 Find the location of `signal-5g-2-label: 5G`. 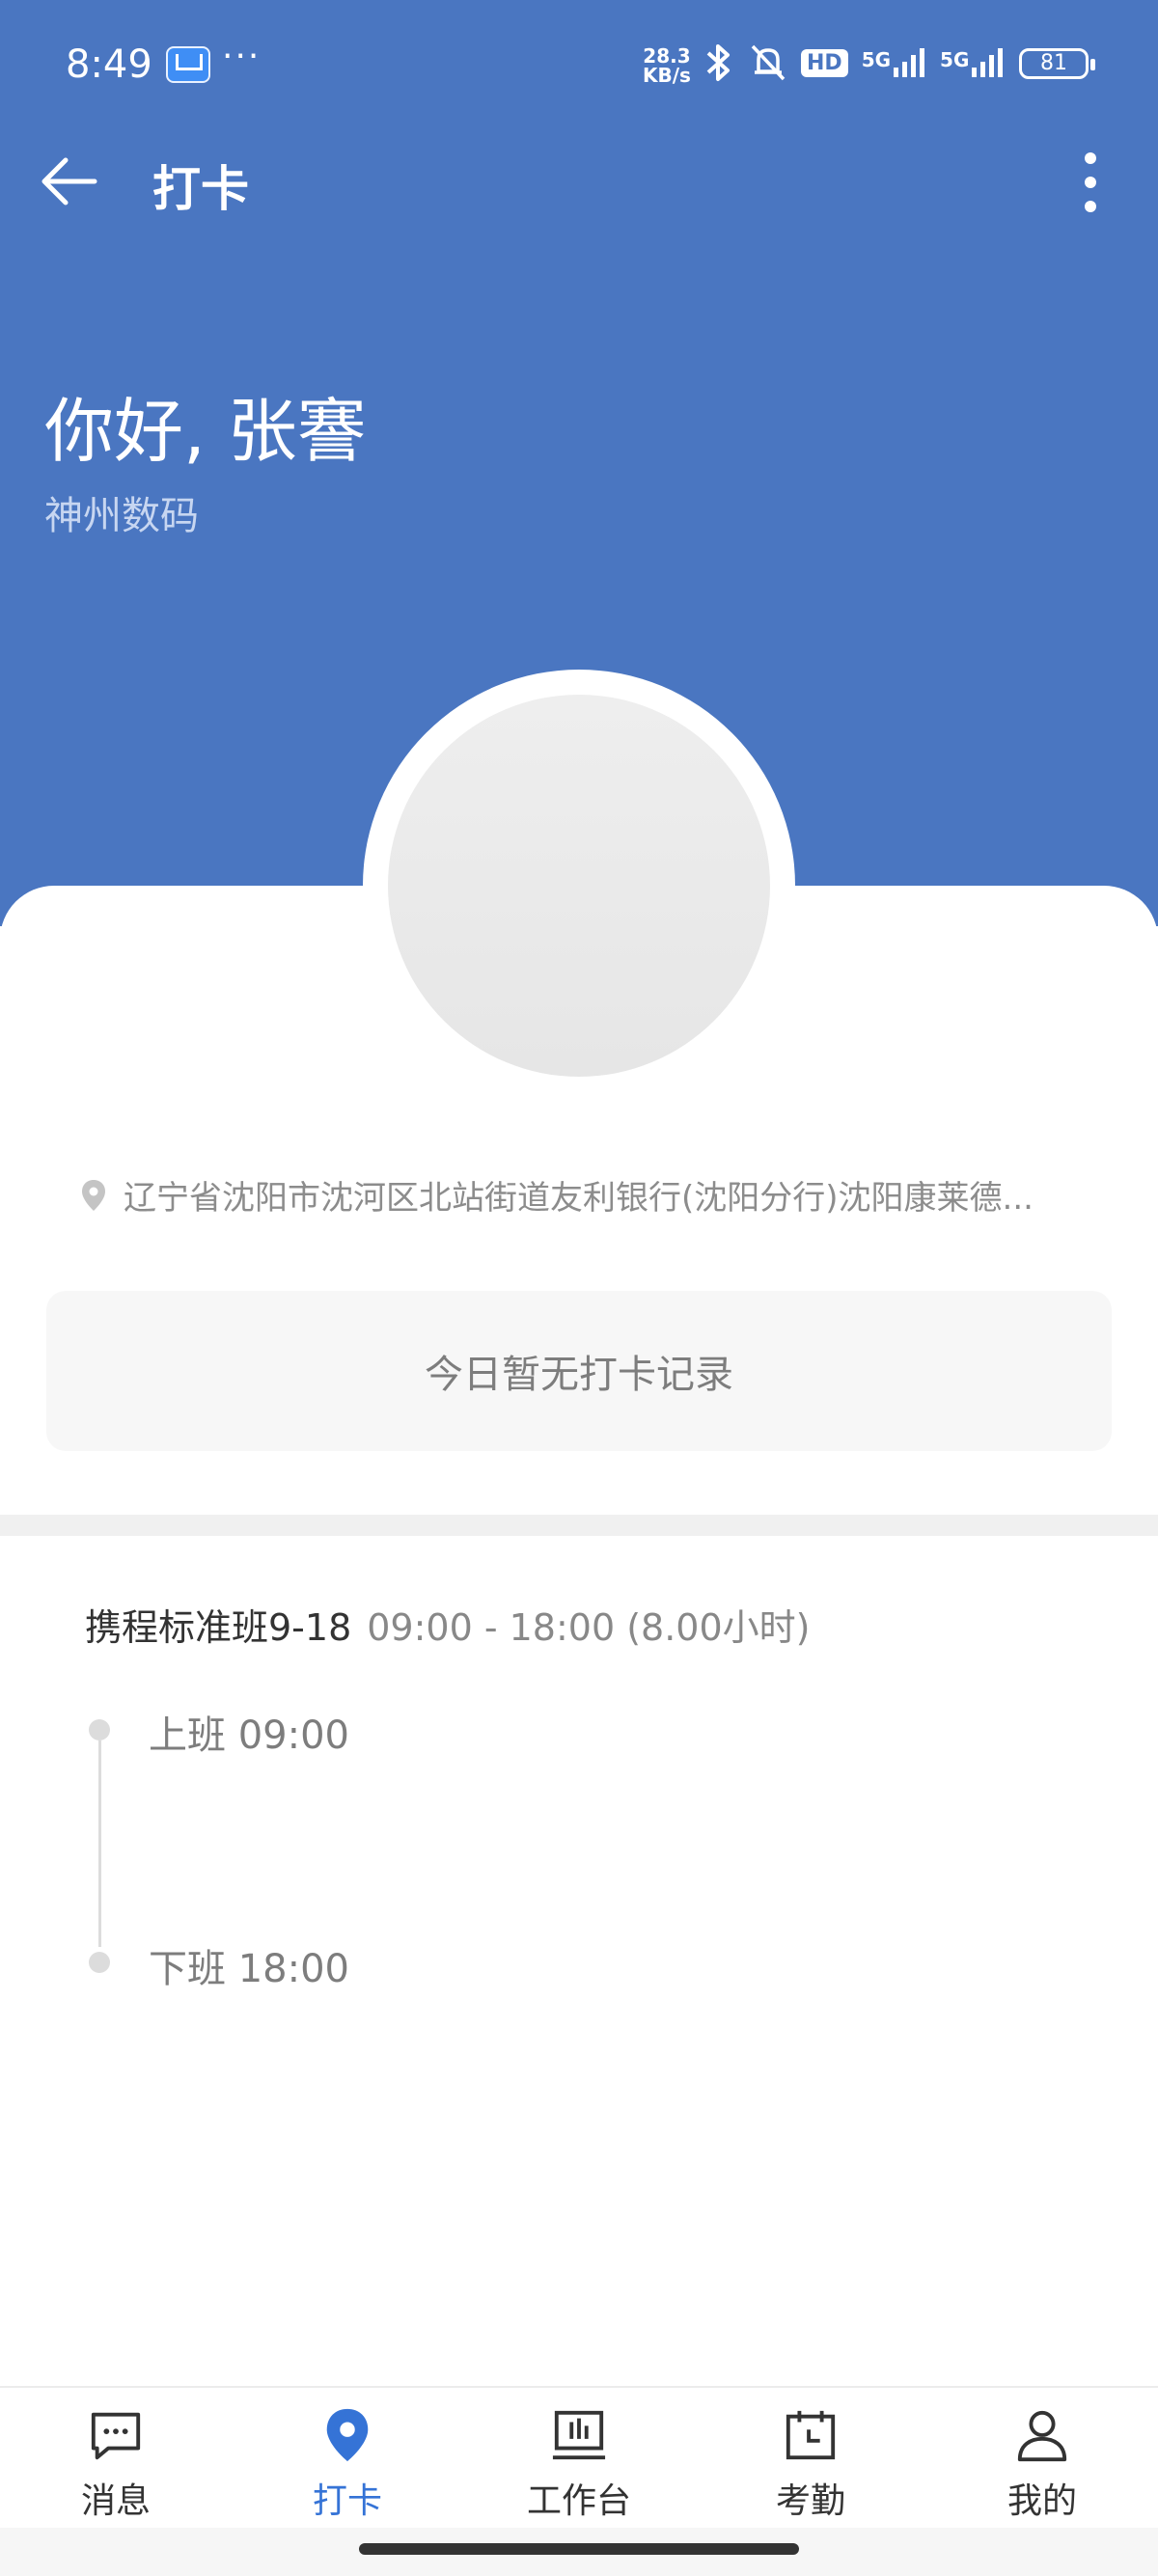

signal-5g-2-label: 5G is located at coordinates (955, 60).